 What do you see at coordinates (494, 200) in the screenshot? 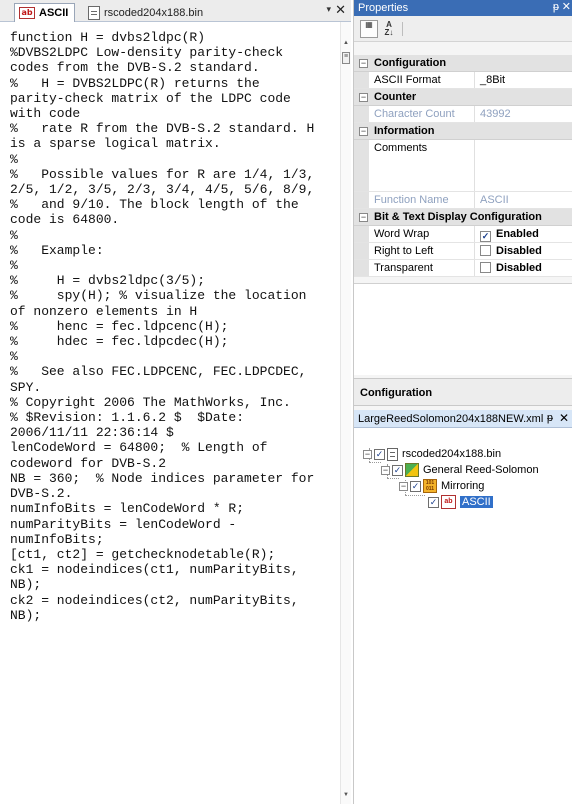
I see `property-value: ASCII` at bounding box center [494, 200].